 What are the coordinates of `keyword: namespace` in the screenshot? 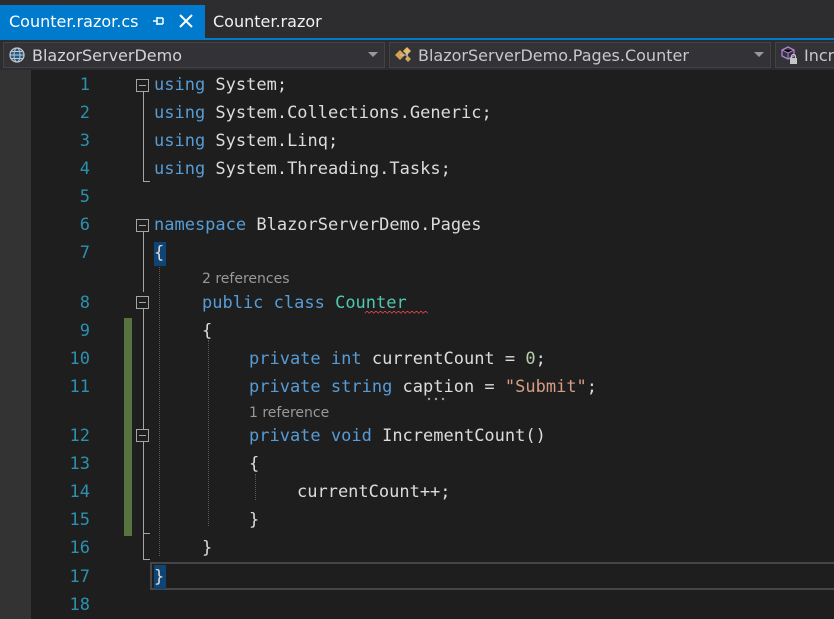 It's located at (200, 225).